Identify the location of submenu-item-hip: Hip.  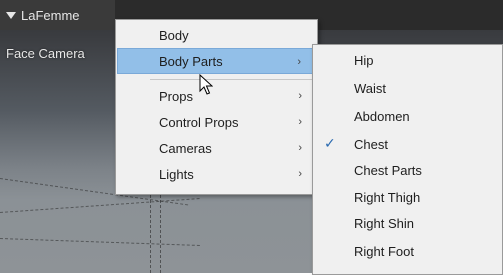
(407, 60).